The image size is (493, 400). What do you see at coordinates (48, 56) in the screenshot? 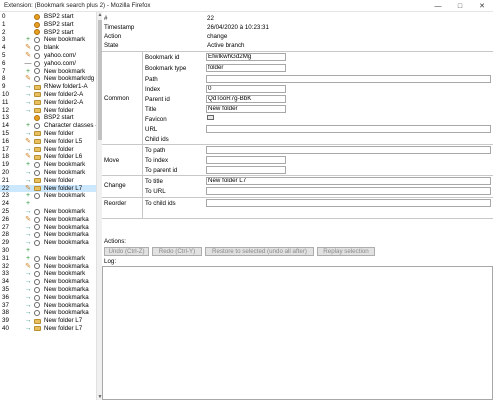
I see `history-row: 5 ✎ yahoo.com/` at bounding box center [48, 56].